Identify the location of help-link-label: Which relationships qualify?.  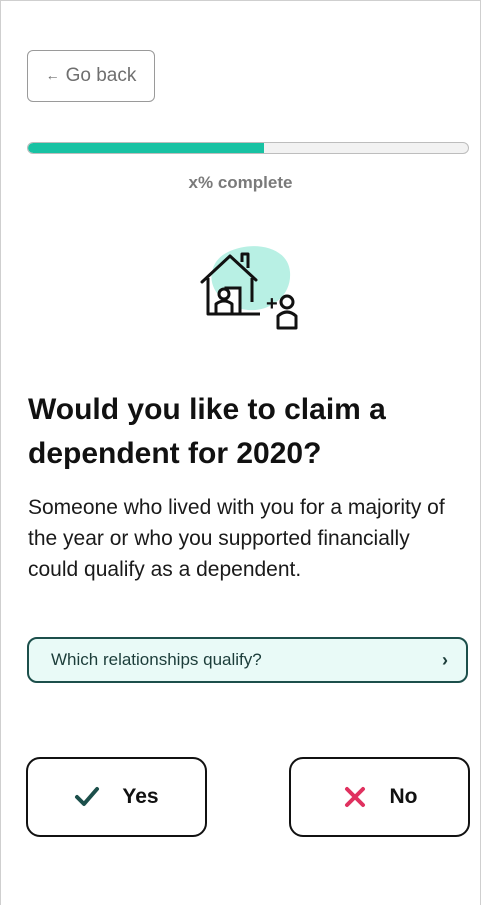
(156, 659).